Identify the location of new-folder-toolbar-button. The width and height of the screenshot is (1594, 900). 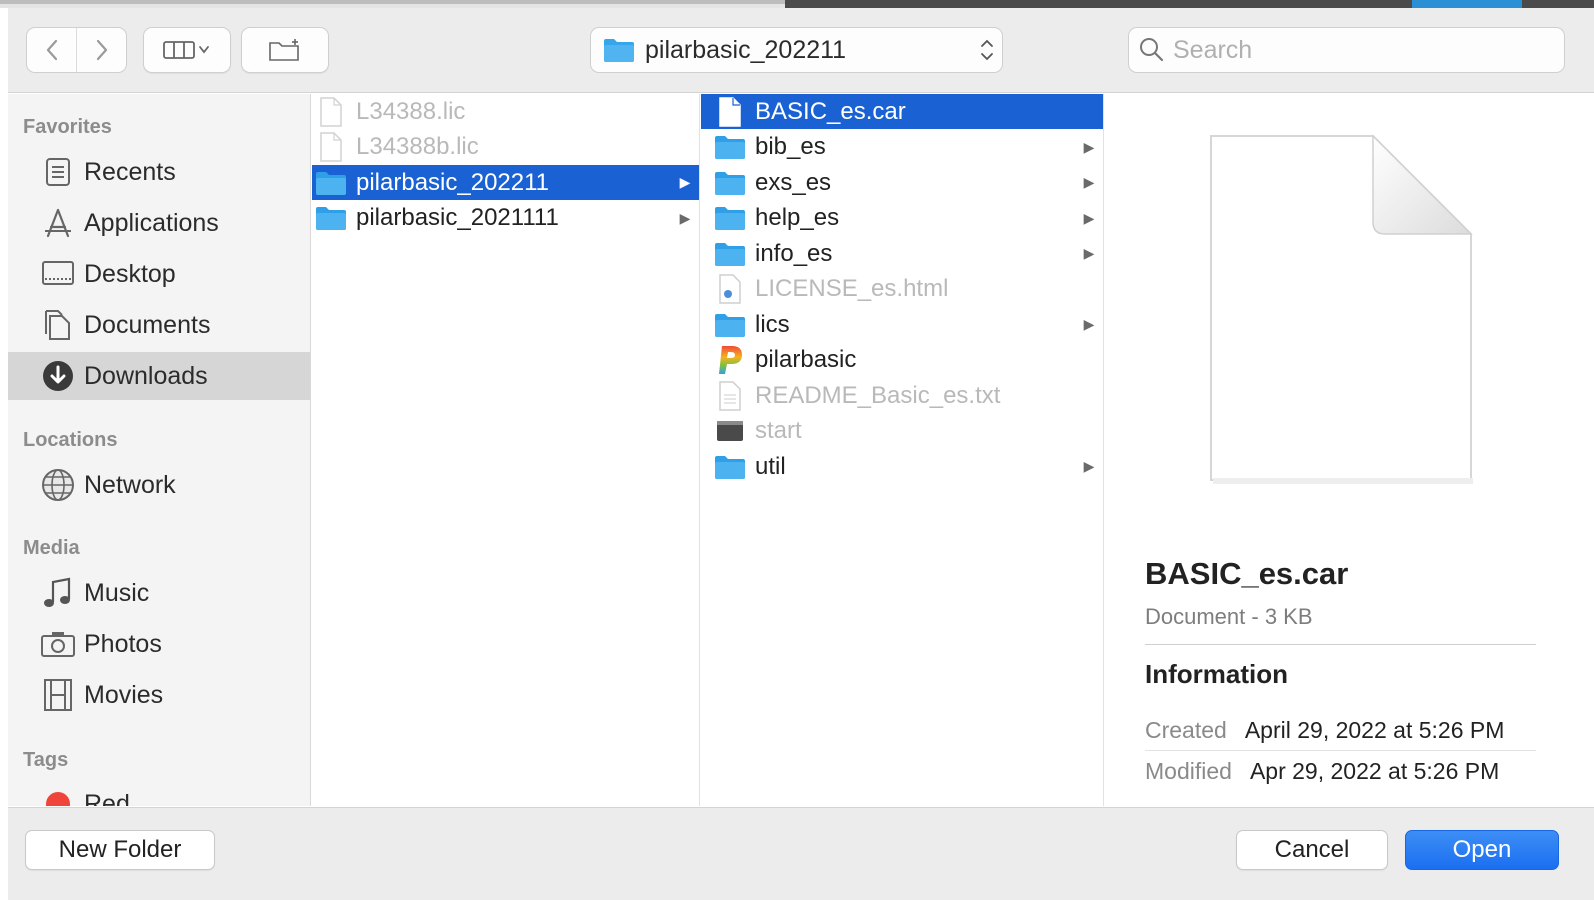
(285, 50).